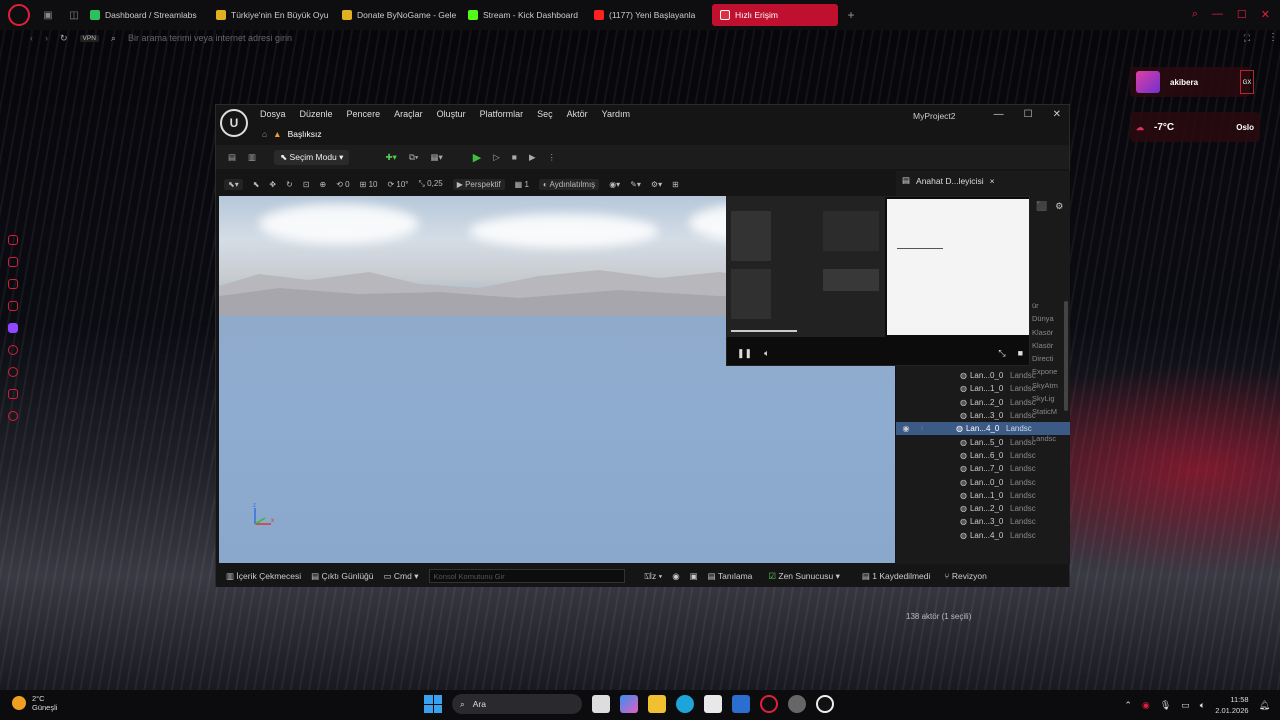  I want to click on table-row-selected: ◉ ⍿ ◍ Lan...4_0 Landsc, so click(983, 429).